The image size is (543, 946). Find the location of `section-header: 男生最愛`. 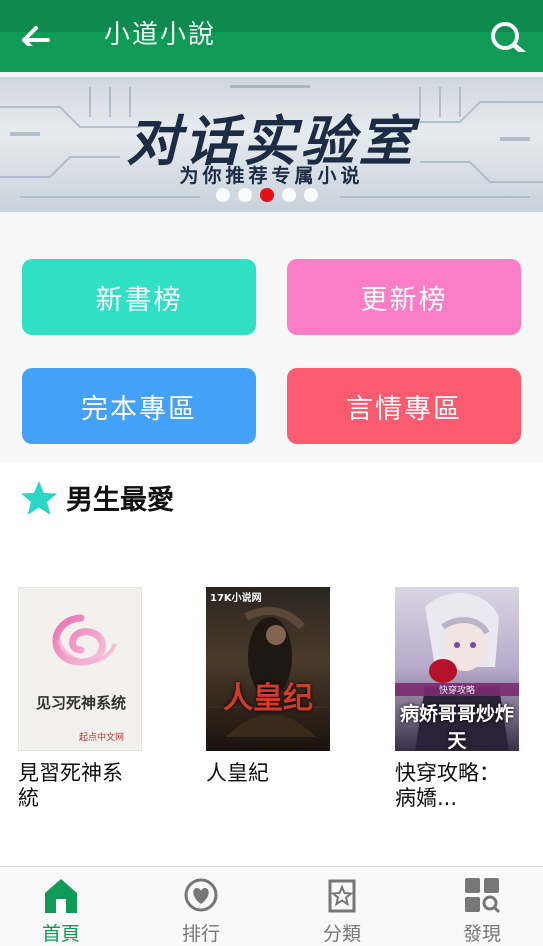

section-header: 男生最愛 is located at coordinates (97, 497).